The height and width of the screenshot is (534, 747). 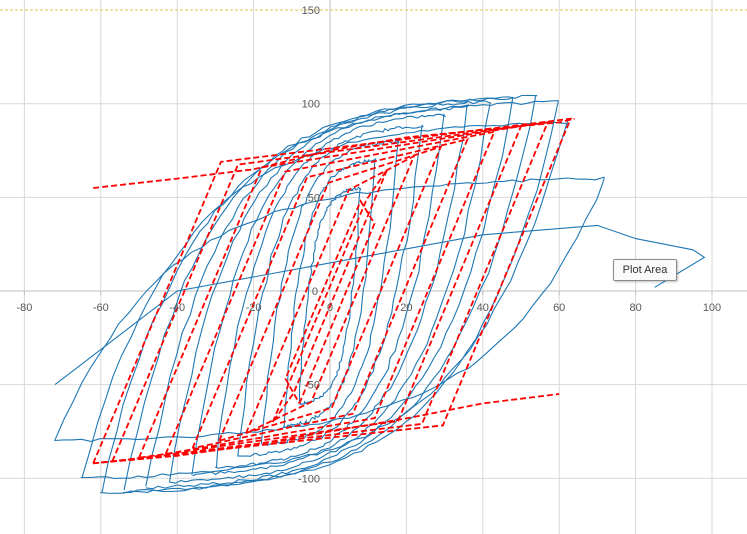 What do you see at coordinates (312, 386) in the screenshot?
I see `y-tick-label: -50` at bounding box center [312, 386].